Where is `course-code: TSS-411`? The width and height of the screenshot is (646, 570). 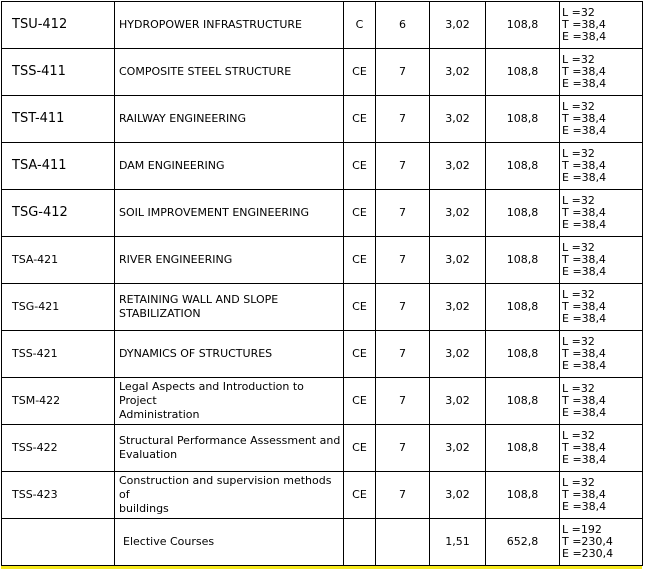
course-code: TSS-411 is located at coordinates (58, 72).